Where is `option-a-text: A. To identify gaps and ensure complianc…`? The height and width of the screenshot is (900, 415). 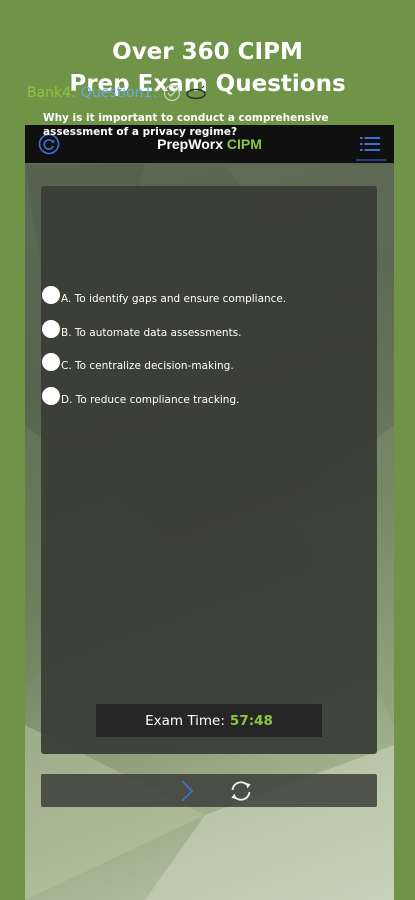
option-a-text: A. To identify gaps and ensure complianc… is located at coordinates (174, 299).